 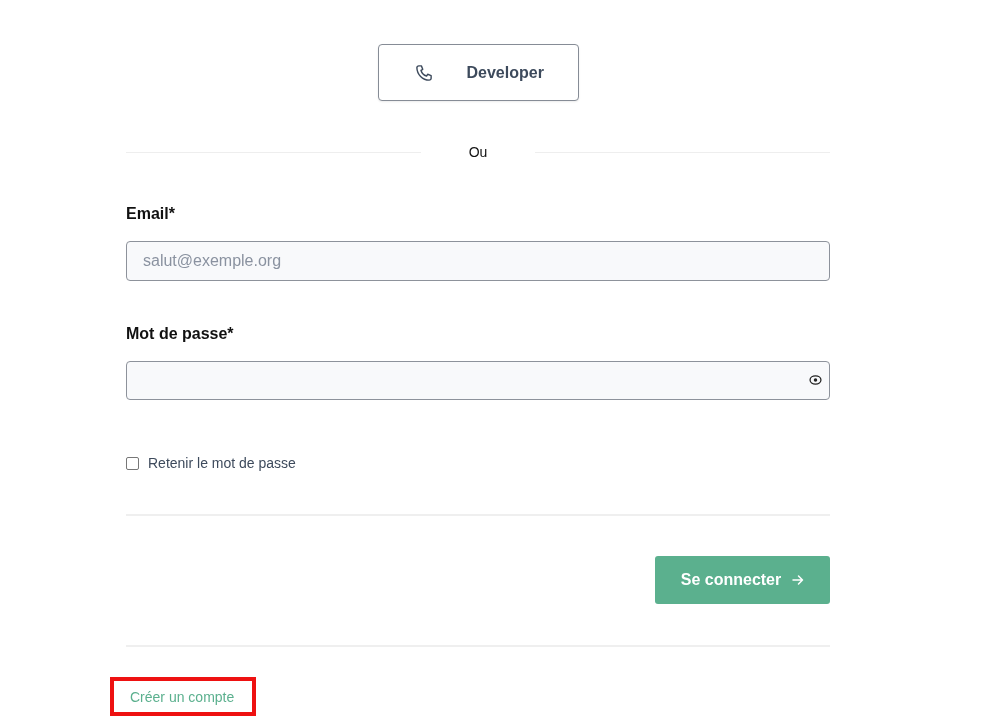 I want to click on field-label: Email*, so click(x=150, y=214).